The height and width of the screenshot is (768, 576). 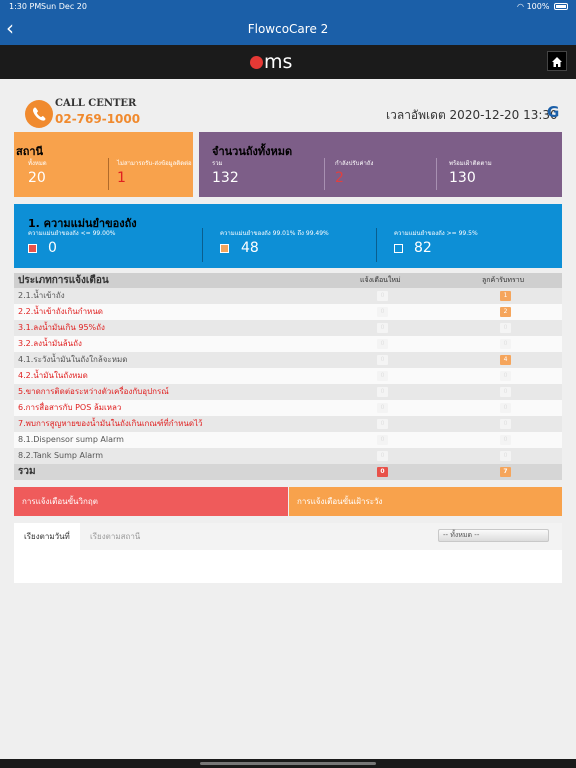 What do you see at coordinates (71, 439) in the screenshot?
I see `row-label: 8.1.Dispensor sump Alarm` at bounding box center [71, 439].